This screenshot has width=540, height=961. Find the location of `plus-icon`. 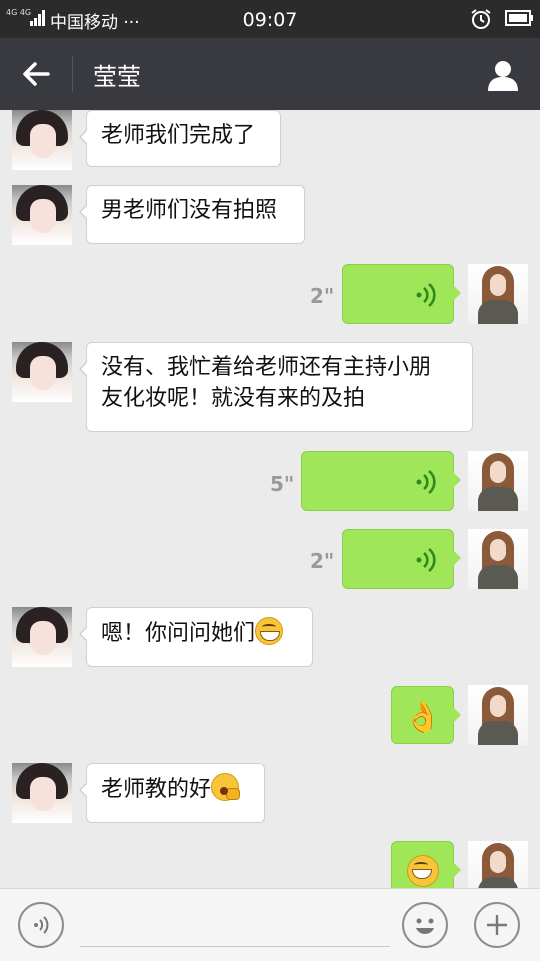

plus-icon is located at coordinates (497, 925).